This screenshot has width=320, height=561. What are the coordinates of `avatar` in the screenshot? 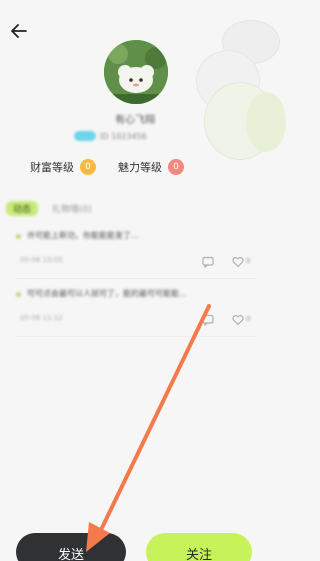 It's located at (136, 72).